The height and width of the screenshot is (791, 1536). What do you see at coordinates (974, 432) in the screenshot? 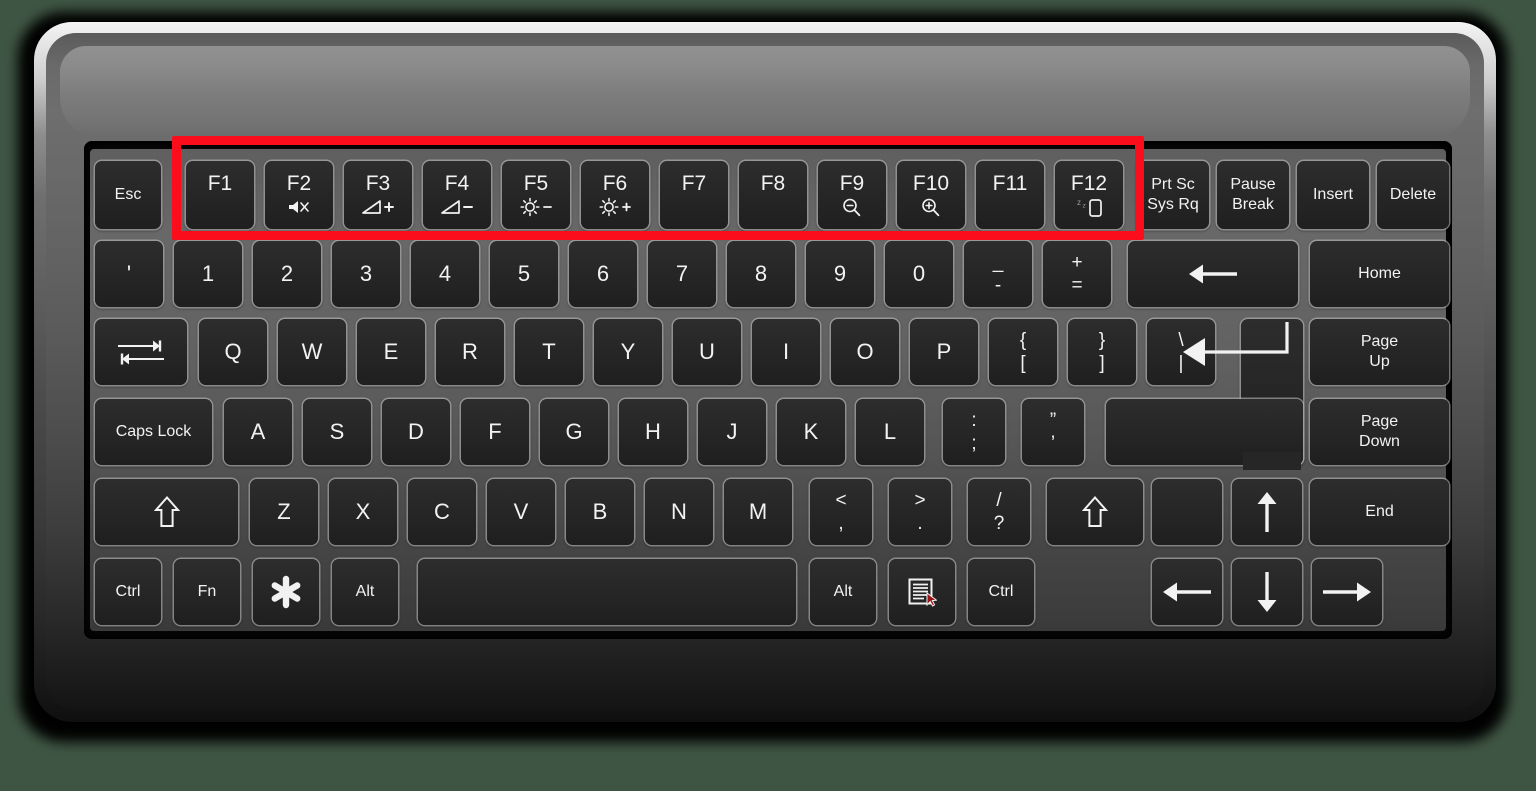
I see `key-semicolon-colon: :;` at bounding box center [974, 432].